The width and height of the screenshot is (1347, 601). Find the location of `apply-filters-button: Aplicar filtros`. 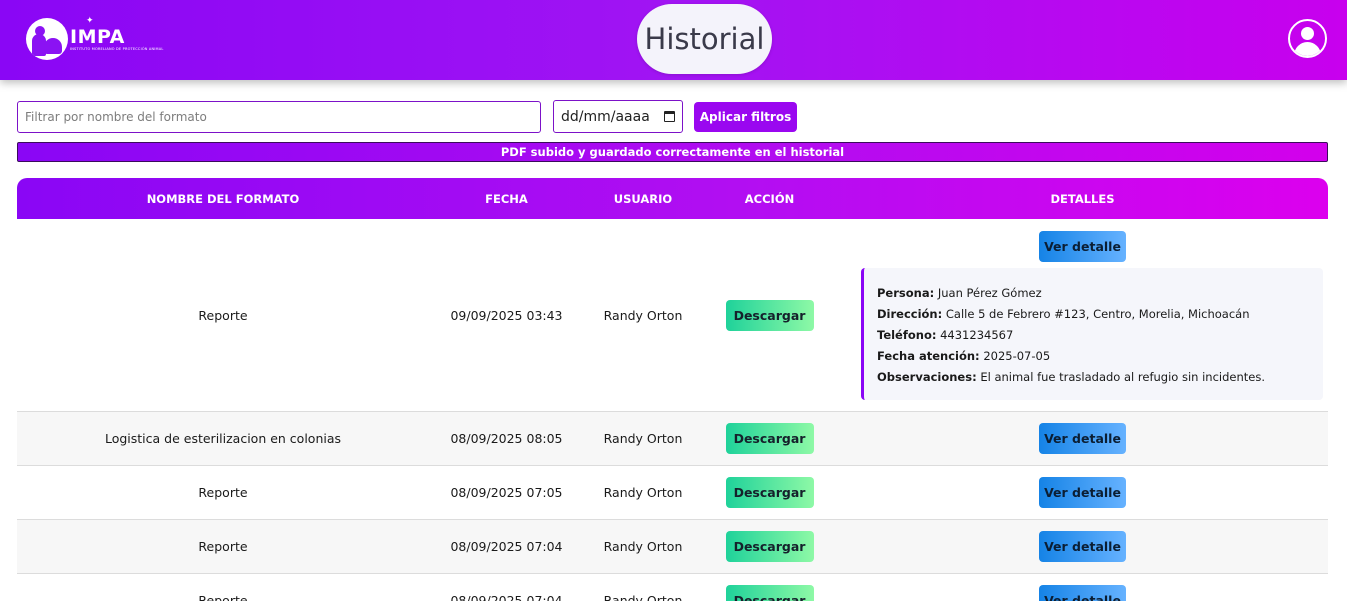

apply-filters-button: Aplicar filtros is located at coordinates (745, 117).